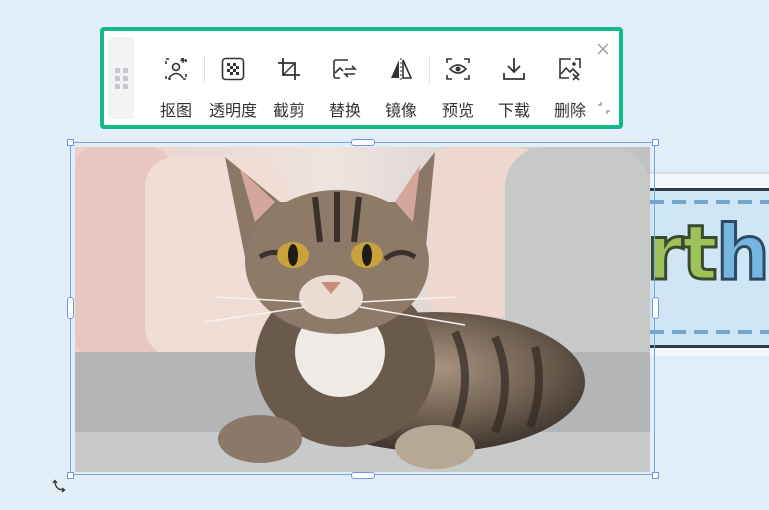 The image size is (769, 510). What do you see at coordinates (603, 49) in the screenshot?
I see `close-icon` at bounding box center [603, 49].